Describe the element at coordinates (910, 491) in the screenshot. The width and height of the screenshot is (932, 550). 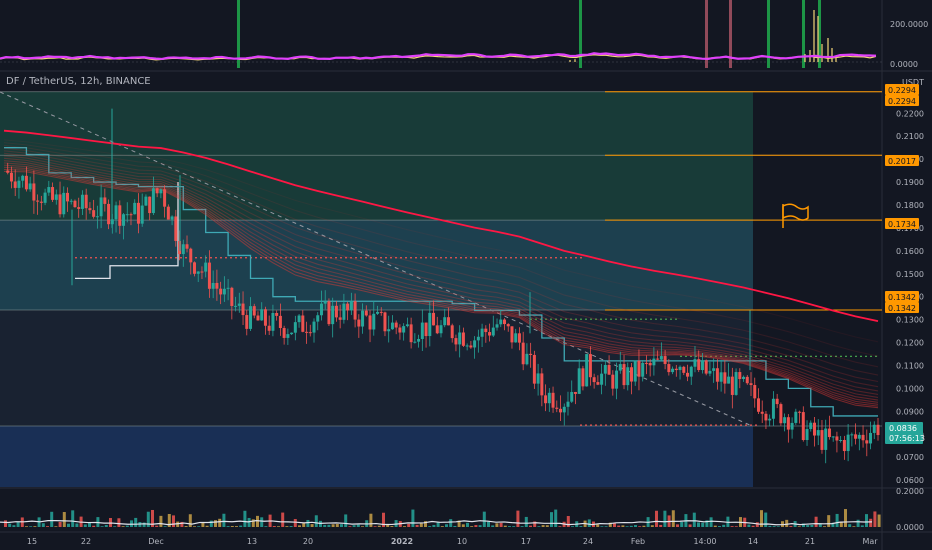
I see `volume-axis-label: 0.2000` at that location.